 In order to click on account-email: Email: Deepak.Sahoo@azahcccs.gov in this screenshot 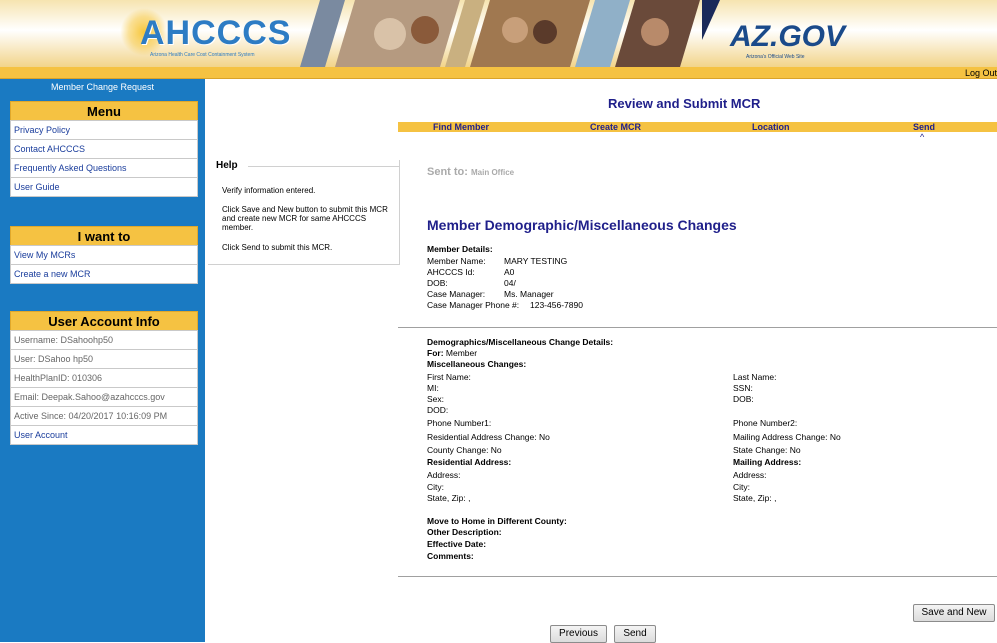, I will do `click(104, 397)`.